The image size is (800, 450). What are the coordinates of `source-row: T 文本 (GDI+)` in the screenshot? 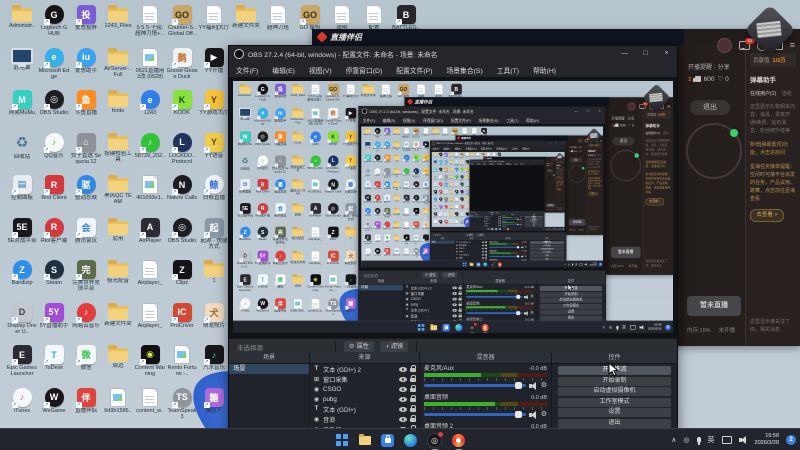 It's located at (364, 409).